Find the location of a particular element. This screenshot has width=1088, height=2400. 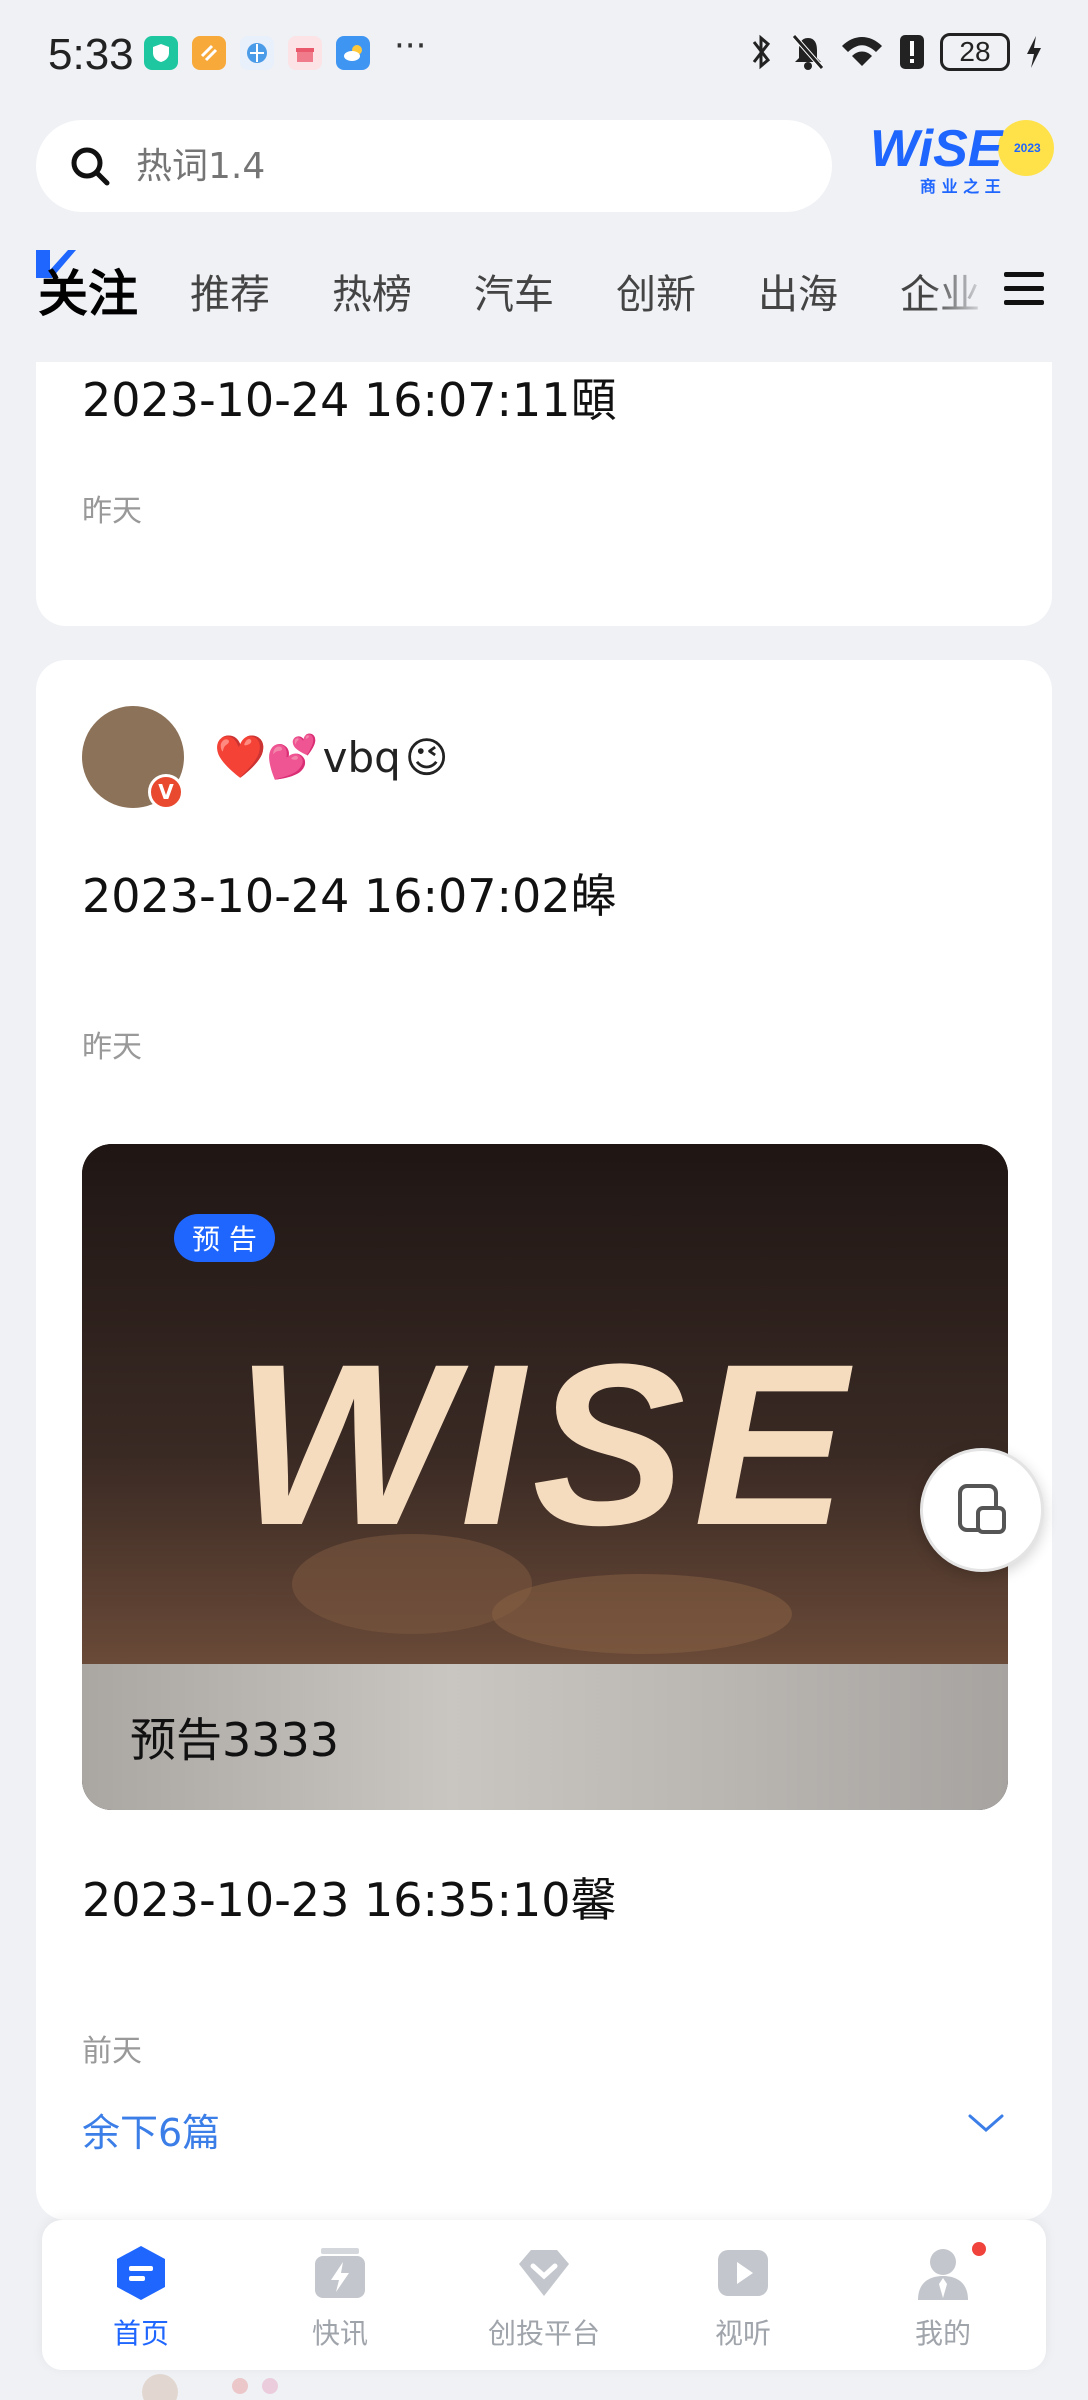

nav-flash-news: 快讯 is located at coordinates (340, 2298).